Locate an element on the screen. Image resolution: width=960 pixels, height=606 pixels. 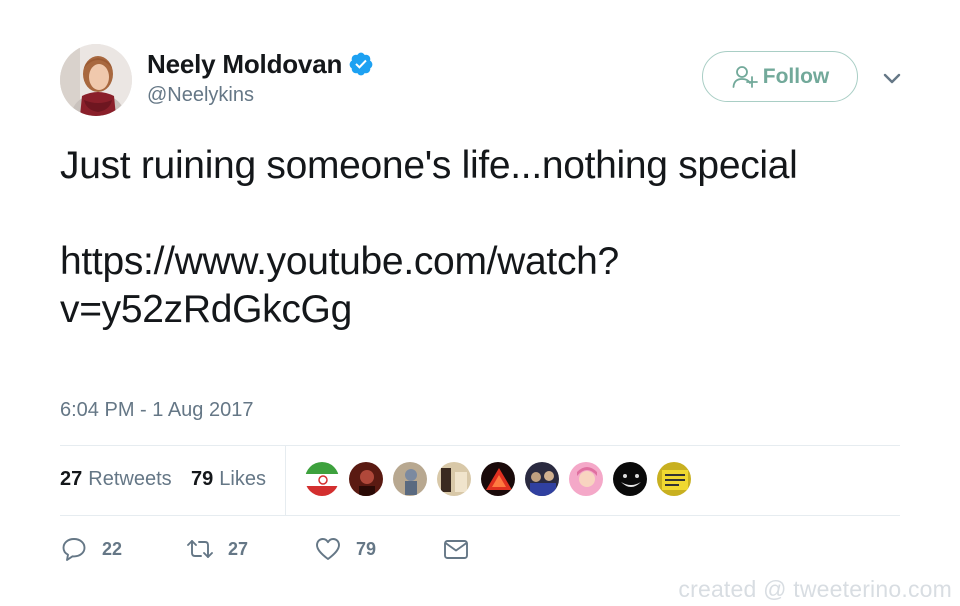
follow-button: Follow is located at coordinates (780, 76).